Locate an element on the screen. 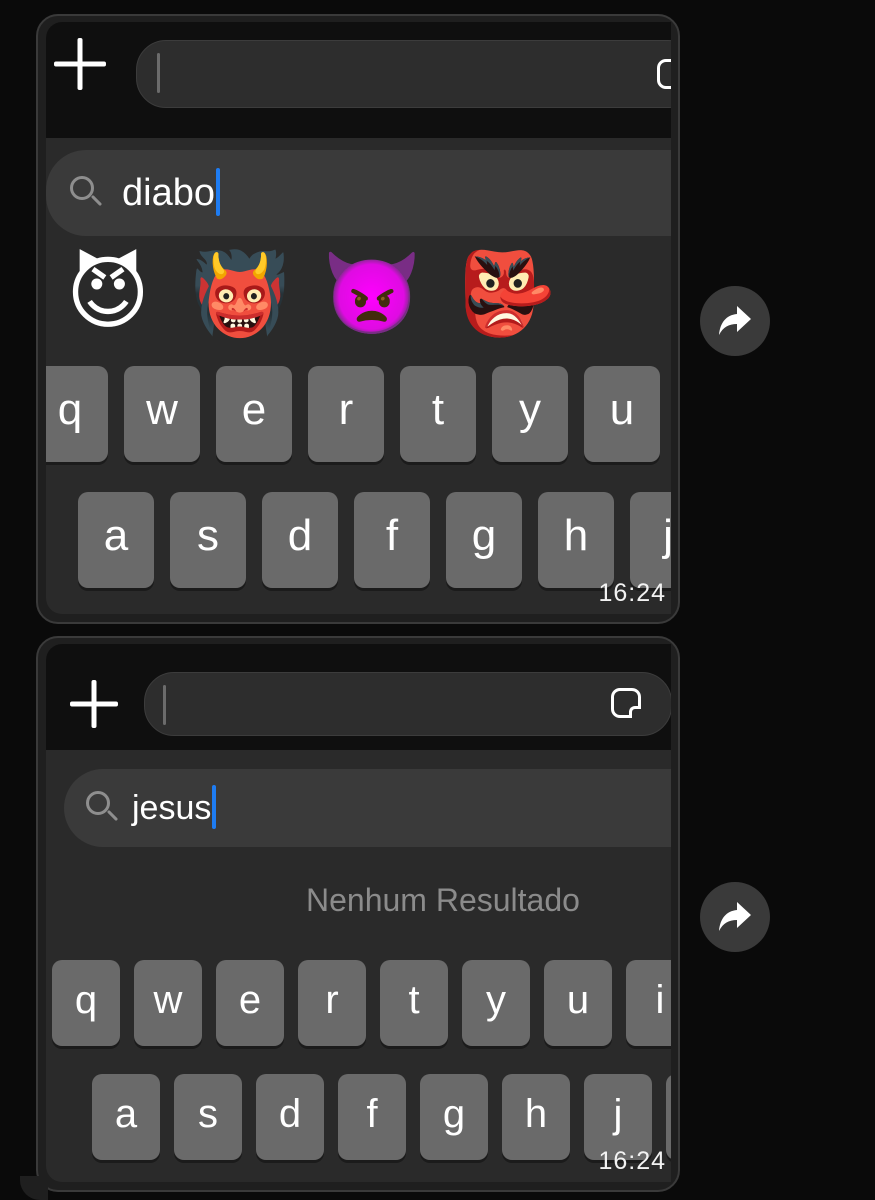  goblin-emoji: 👺 is located at coordinates (506, 294).